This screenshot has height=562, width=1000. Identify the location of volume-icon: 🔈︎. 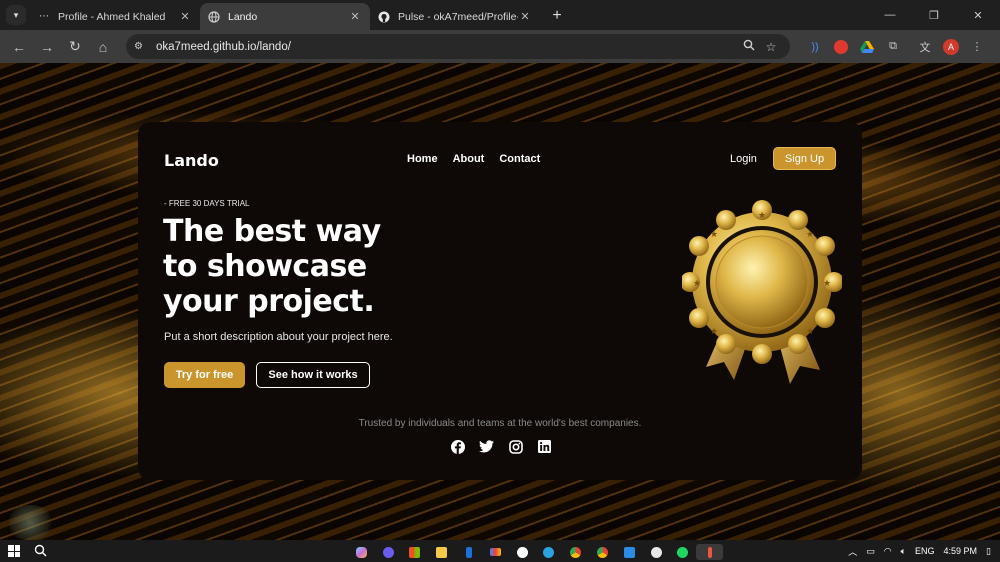
(903, 551).